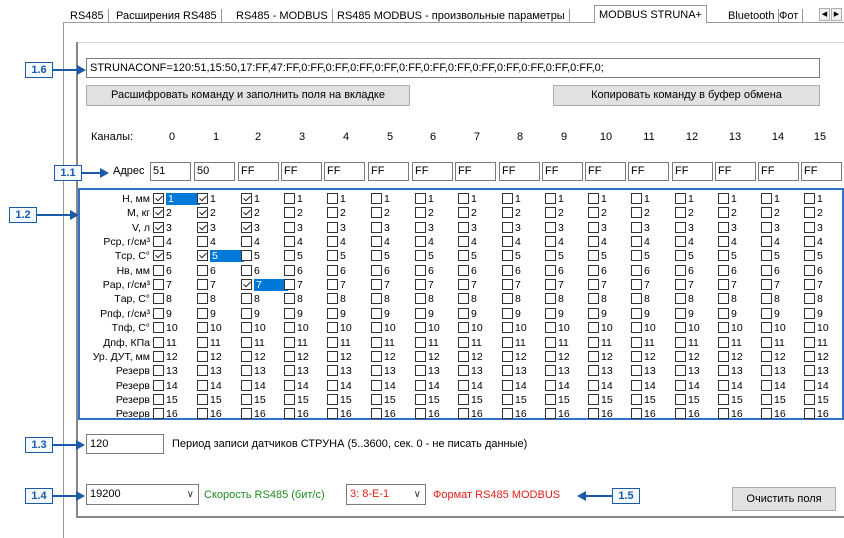 This screenshot has height=538, width=844. What do you see at coordinates (451, 16) in the screenshot?
I see `tab-3: RS485 MODBUS - произвольные параметры` at bounding box center [451, 16].